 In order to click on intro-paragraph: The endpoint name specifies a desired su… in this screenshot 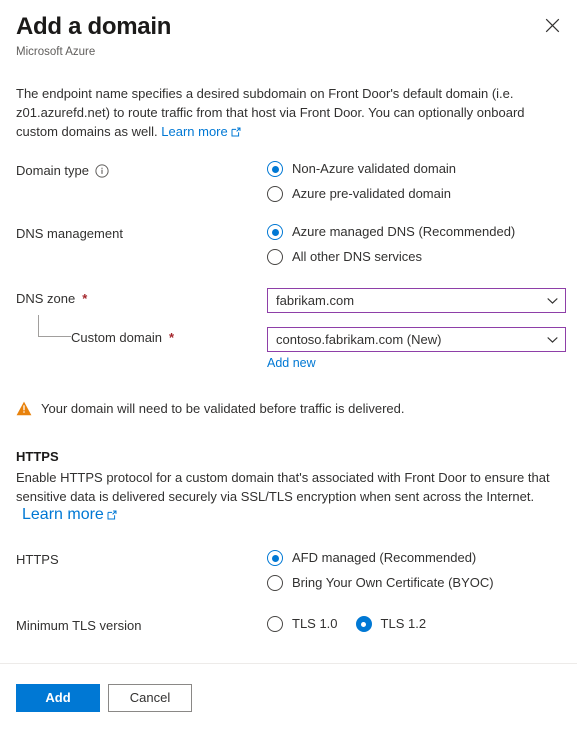, I will do `click(288, 113)`.